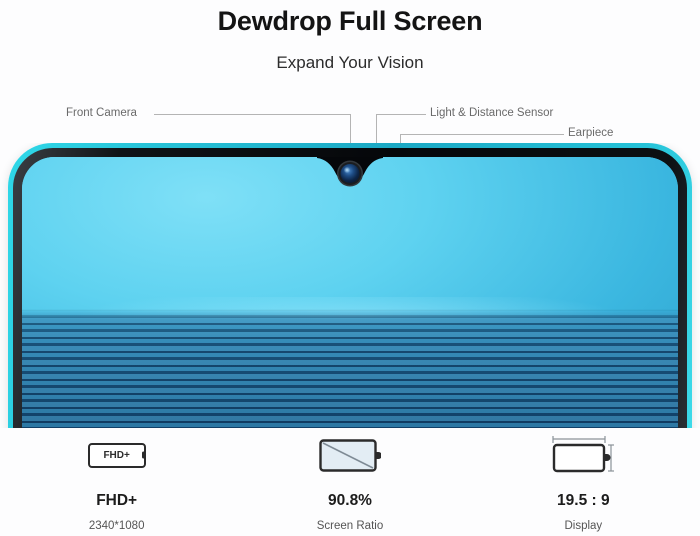 This screenshot has width=700, height=536. I want to click on page-title: Dewdrop Full Screen, so click(350, 21).